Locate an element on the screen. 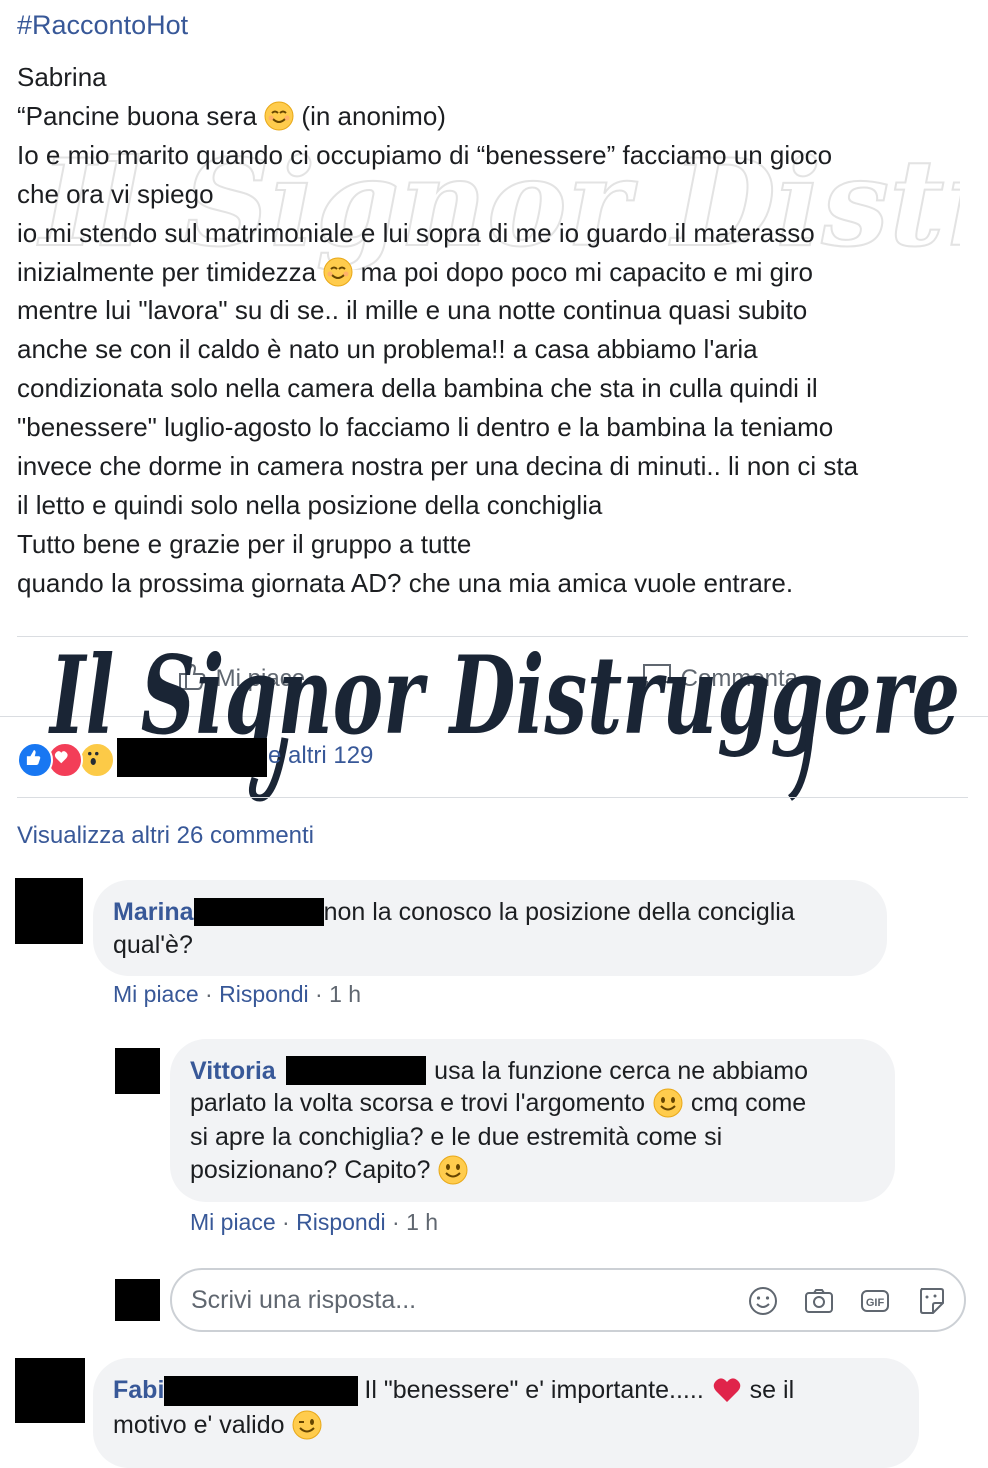 Image resolution: width=988 pixels, height=1468 pixels. view-more-comments-link: Visualizza altri 26 commenti is located at coordinates (165, 836).